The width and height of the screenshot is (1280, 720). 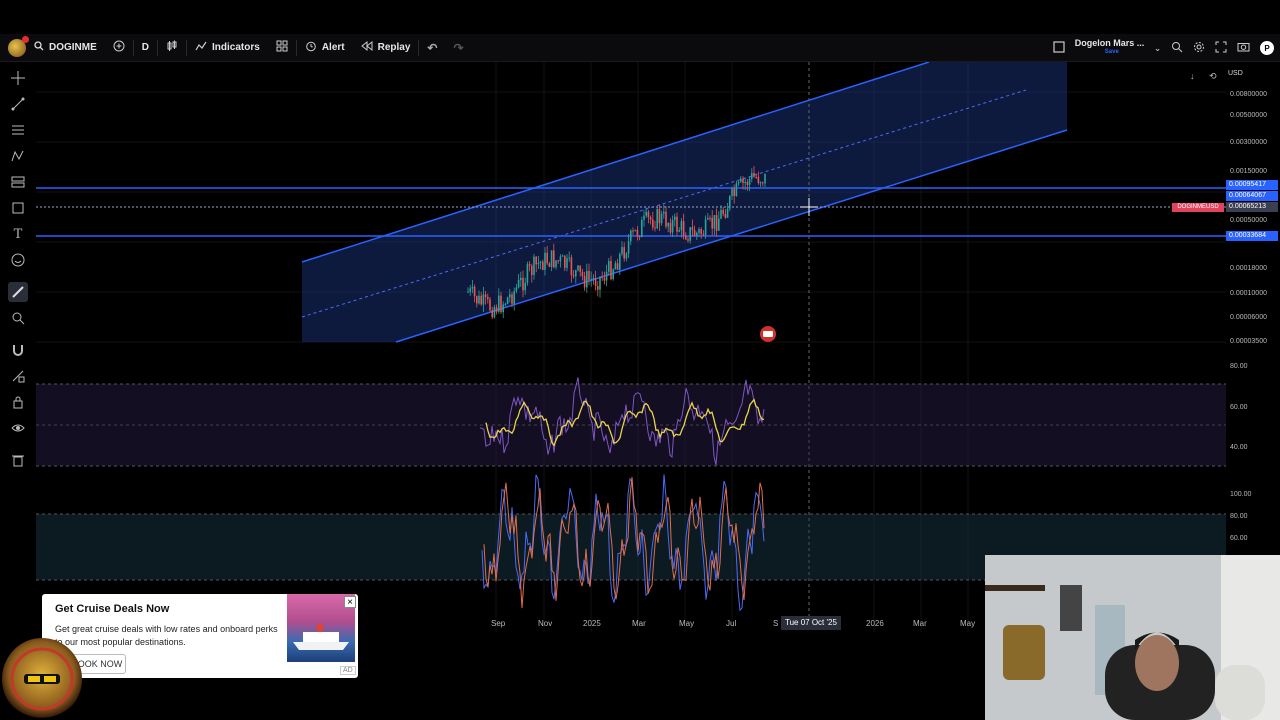 I want to click on chevron-down-icon: ⌄, so click(x=1157, y=48).